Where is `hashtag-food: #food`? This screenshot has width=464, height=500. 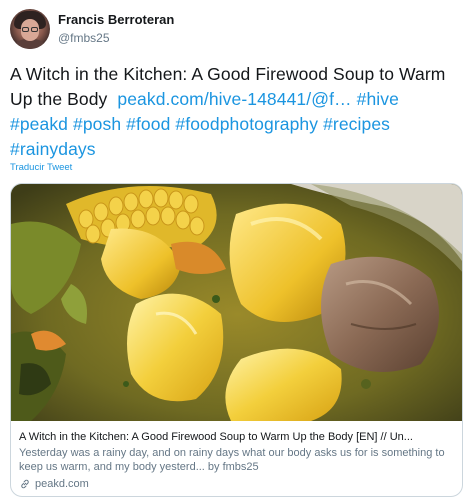 hashtag-food: #food is located at coordinates (148, 124).